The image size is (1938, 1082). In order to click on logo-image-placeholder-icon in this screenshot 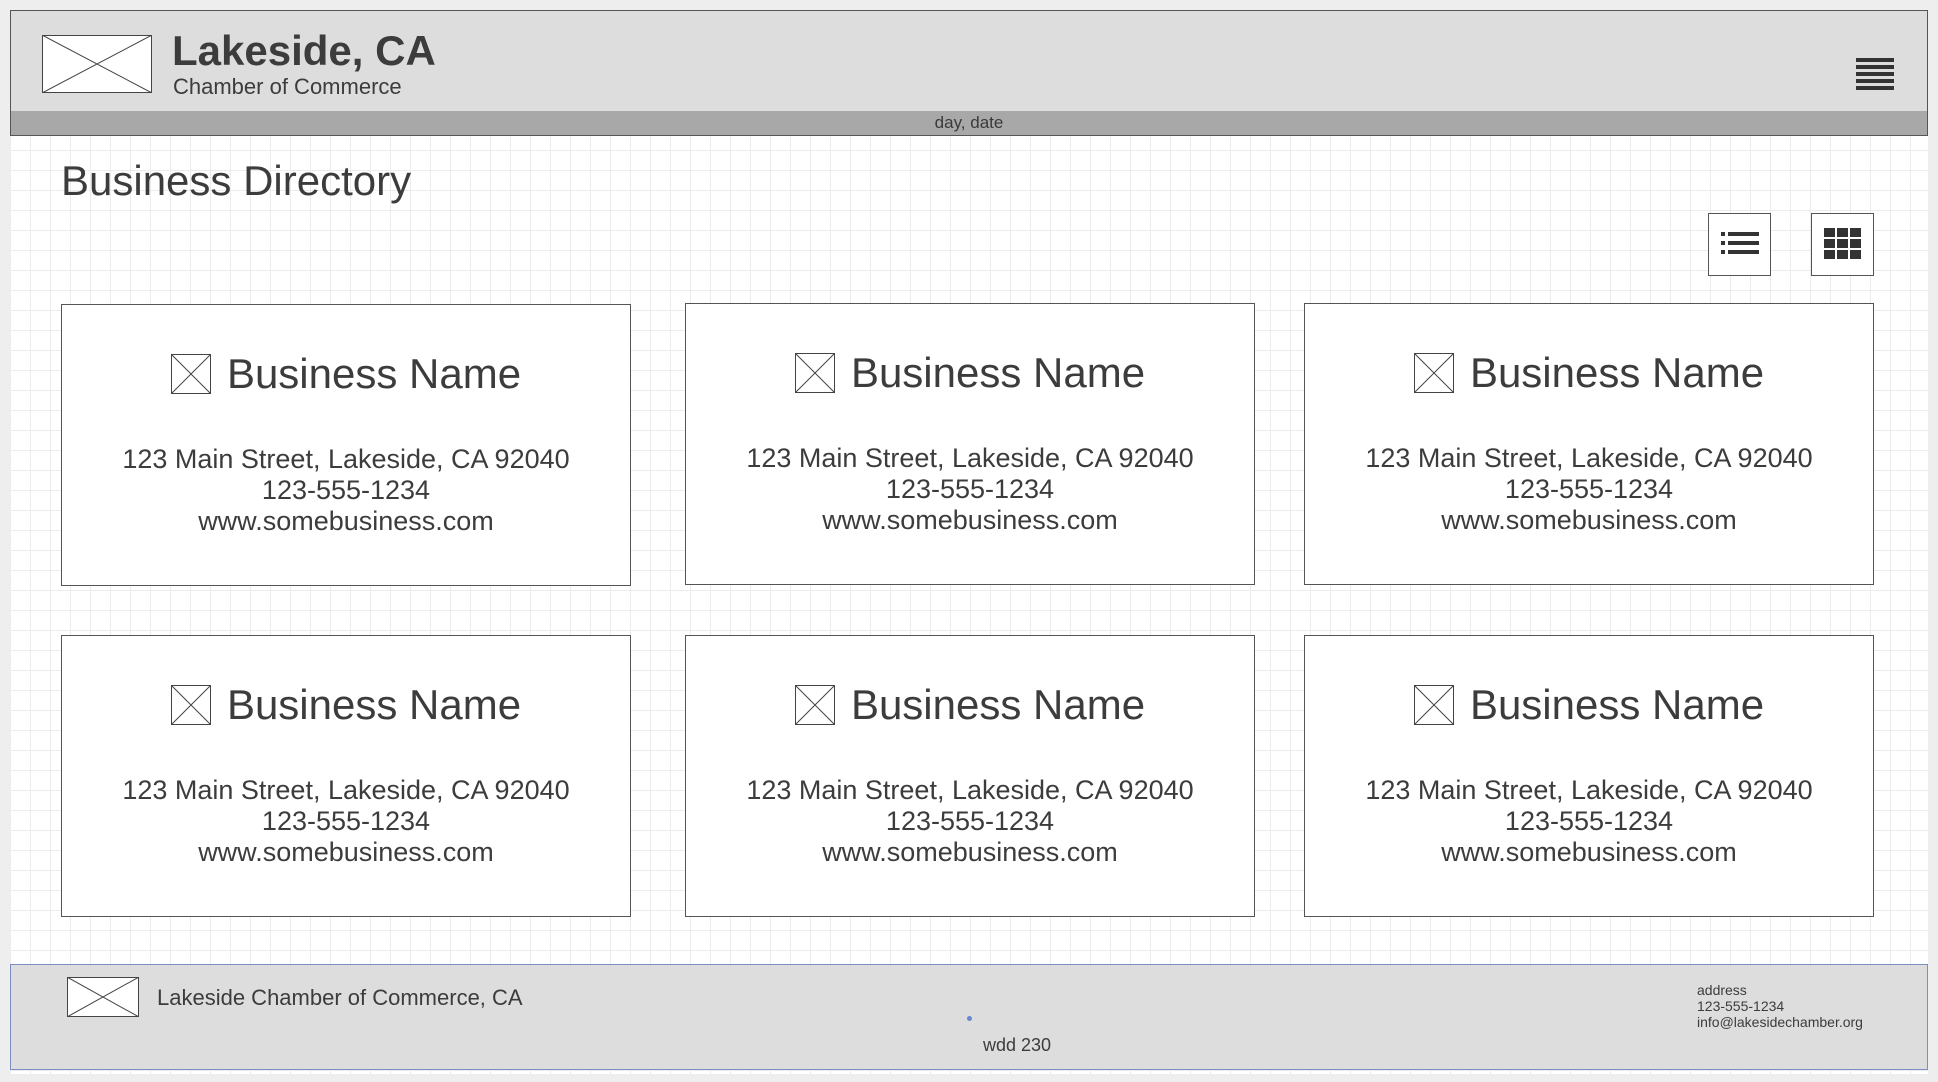, I will do `click(97, 64)`.